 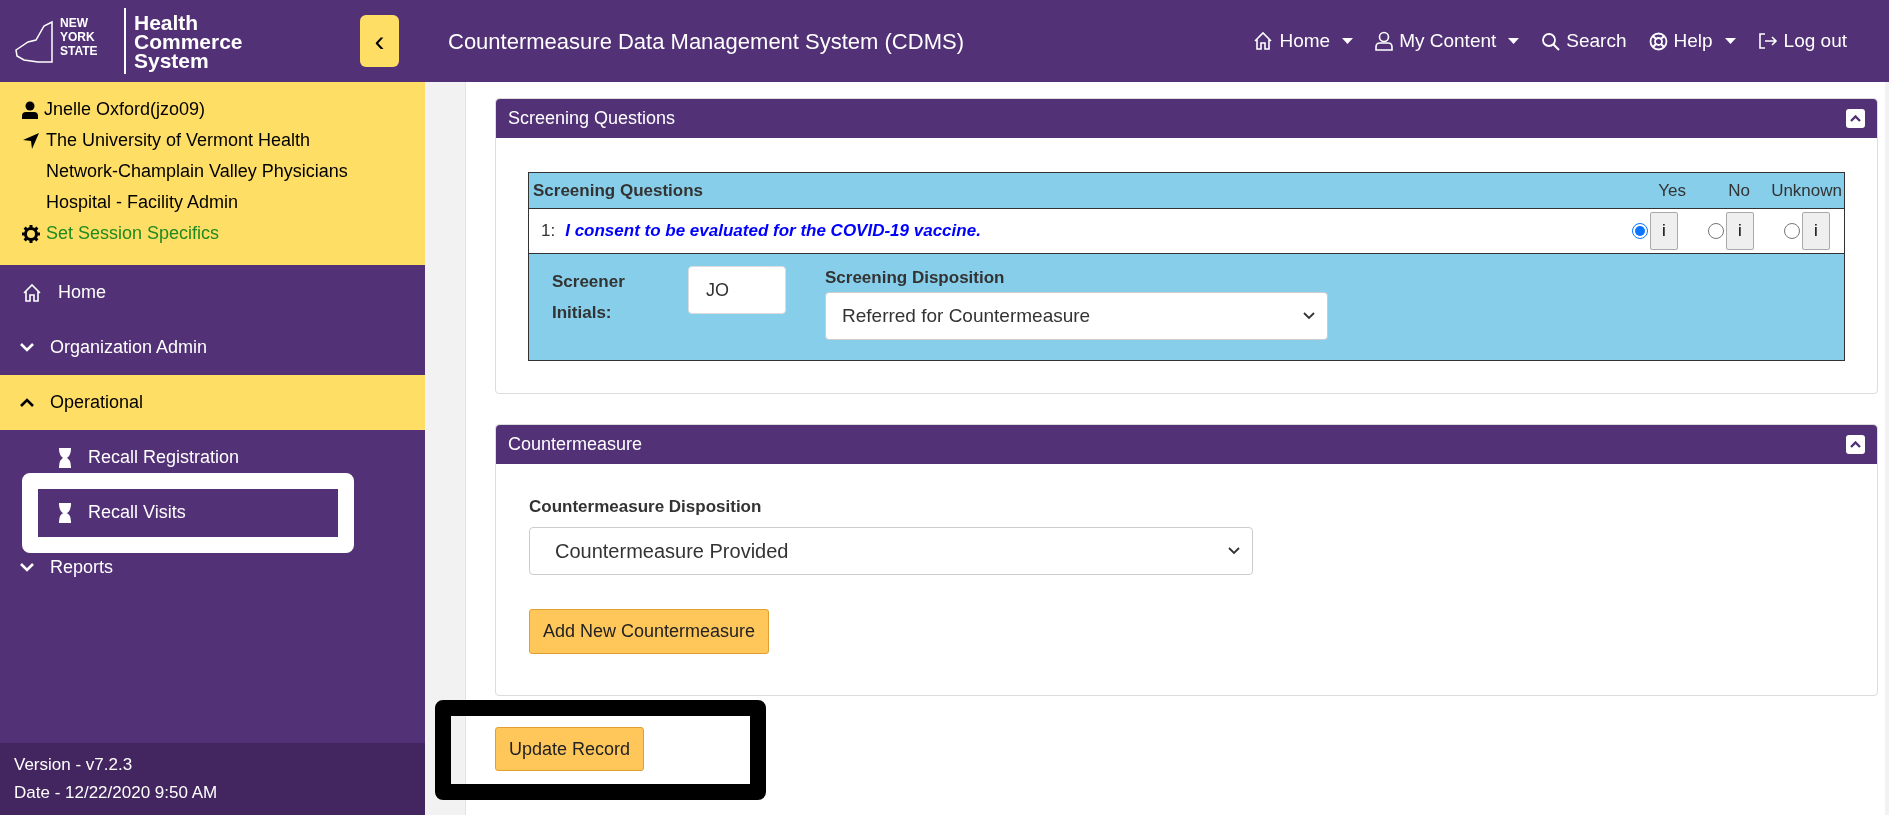 What do you see at coordinates (74, 765) in the screenshot?
I see `version-text: Version - v7.2.3` at bounding box center [74, 765].